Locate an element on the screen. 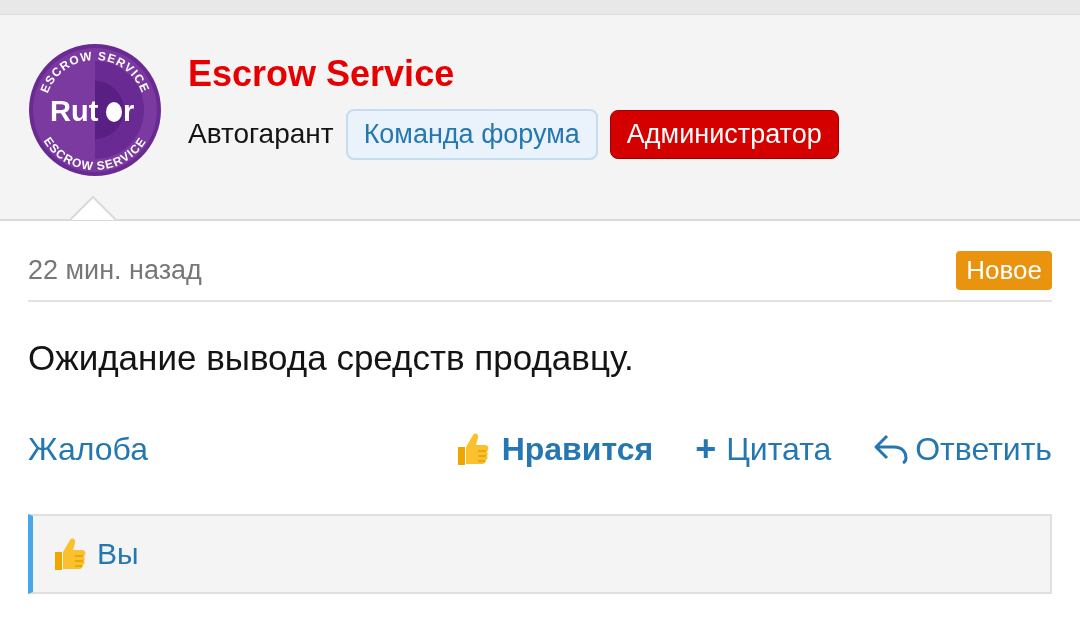 The image size is (1080, 623). new-label: Новое is located at coordinates (1004, 270).